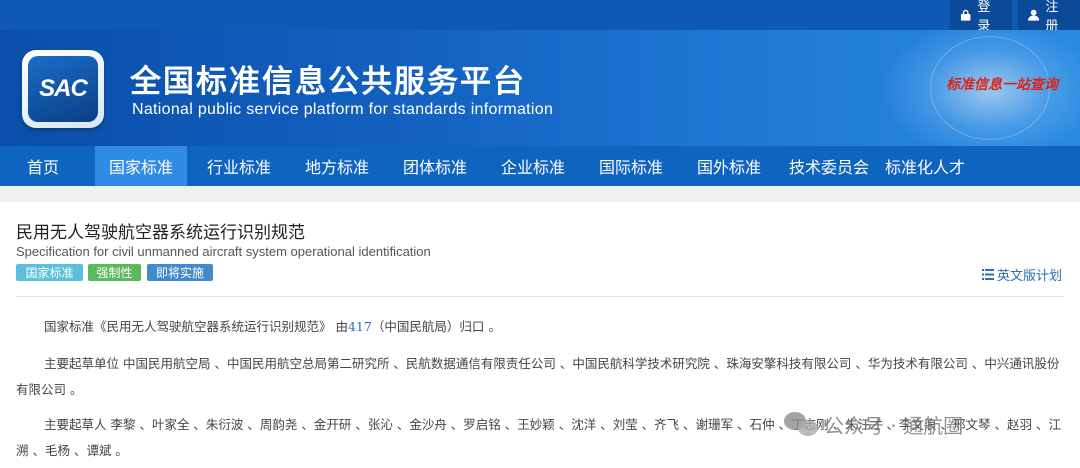 Image resolution: width=1080 pixels, height=468 pixels. I want to click on english-plan-link: 英文版计划, so click(1022, 274).